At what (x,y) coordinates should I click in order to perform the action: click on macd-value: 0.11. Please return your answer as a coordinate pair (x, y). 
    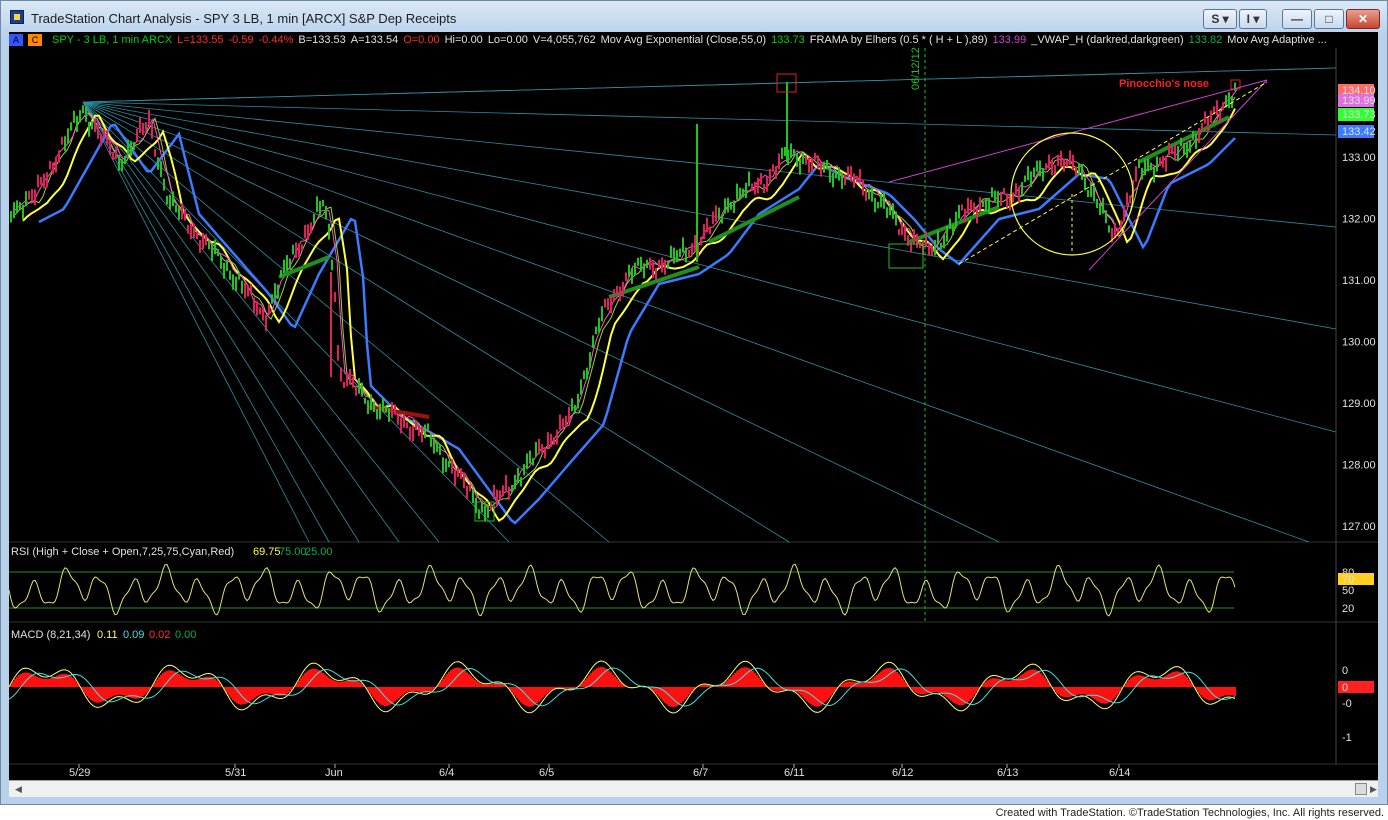
    Looking at the image, I should click on (107, 635).